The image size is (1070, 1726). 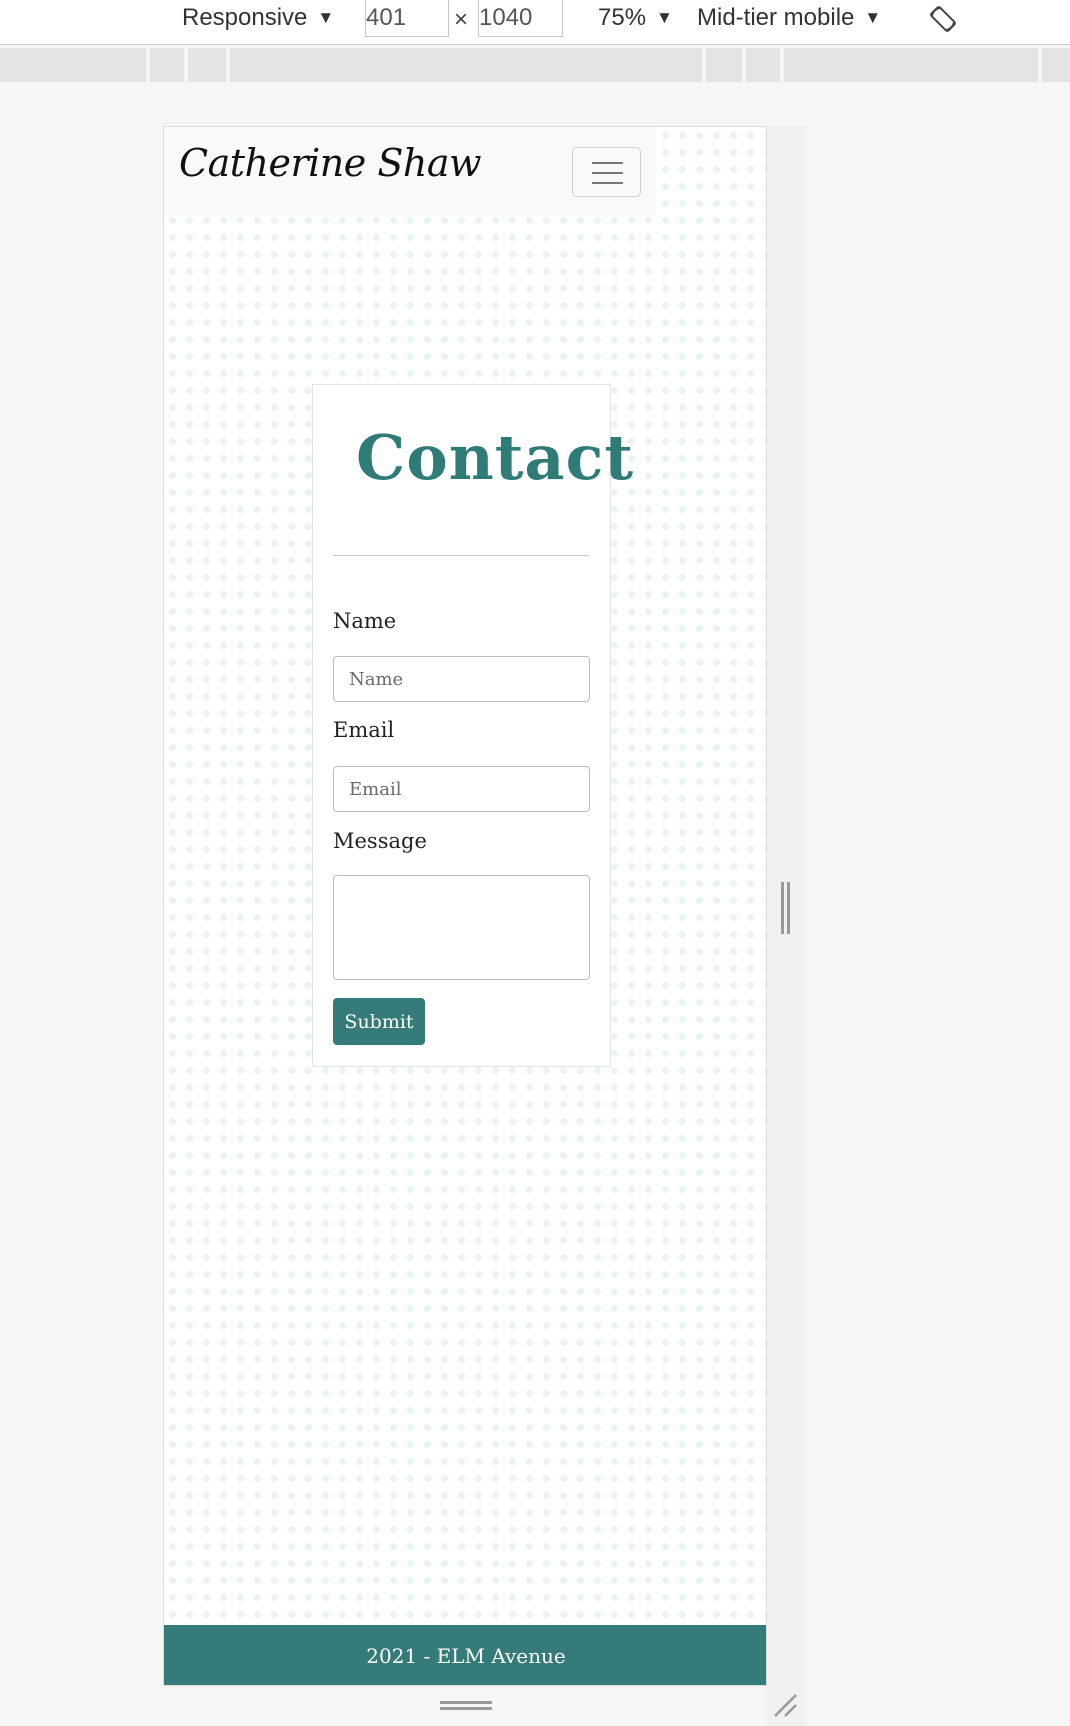 I want to click on width-input, so click(x=407, y=18).